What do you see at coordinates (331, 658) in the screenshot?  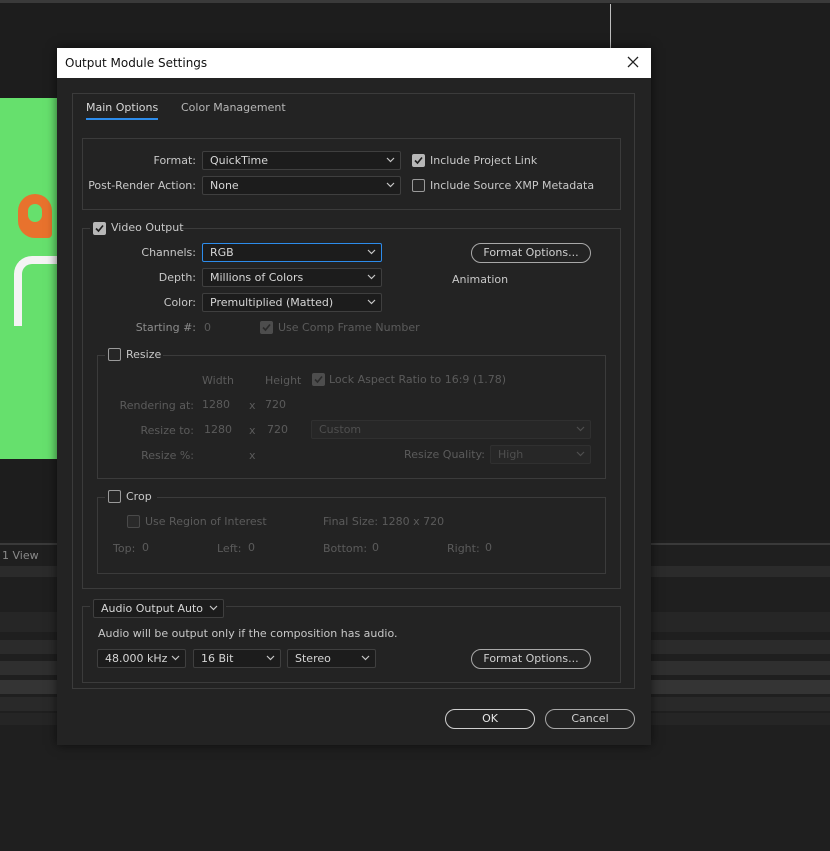 I see `audio-channels-select: Stereo` at bounding box center [331, 658].